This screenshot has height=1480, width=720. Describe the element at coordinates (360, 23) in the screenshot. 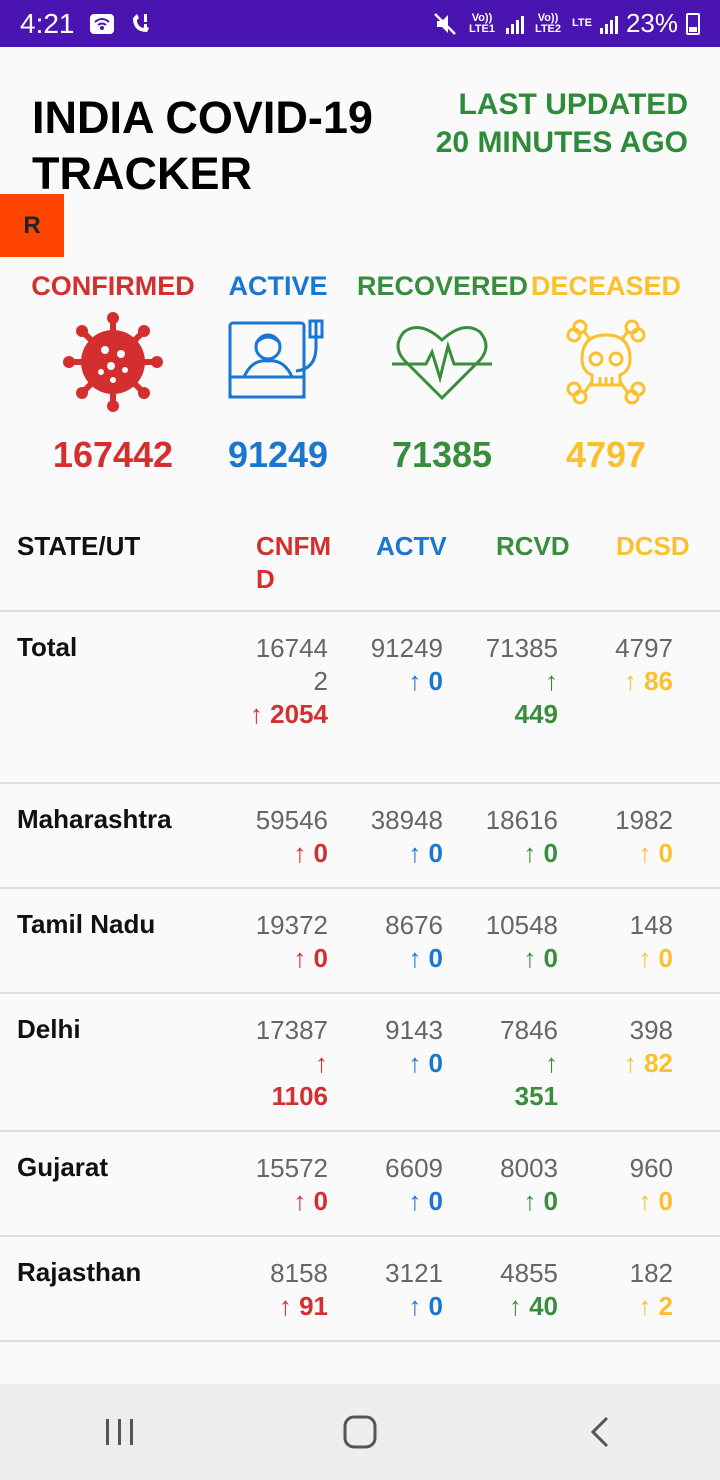

I see `status-bar: 4:21 Vo)) LTE1 Vo)) LTE2 LTE 23%` at that location.